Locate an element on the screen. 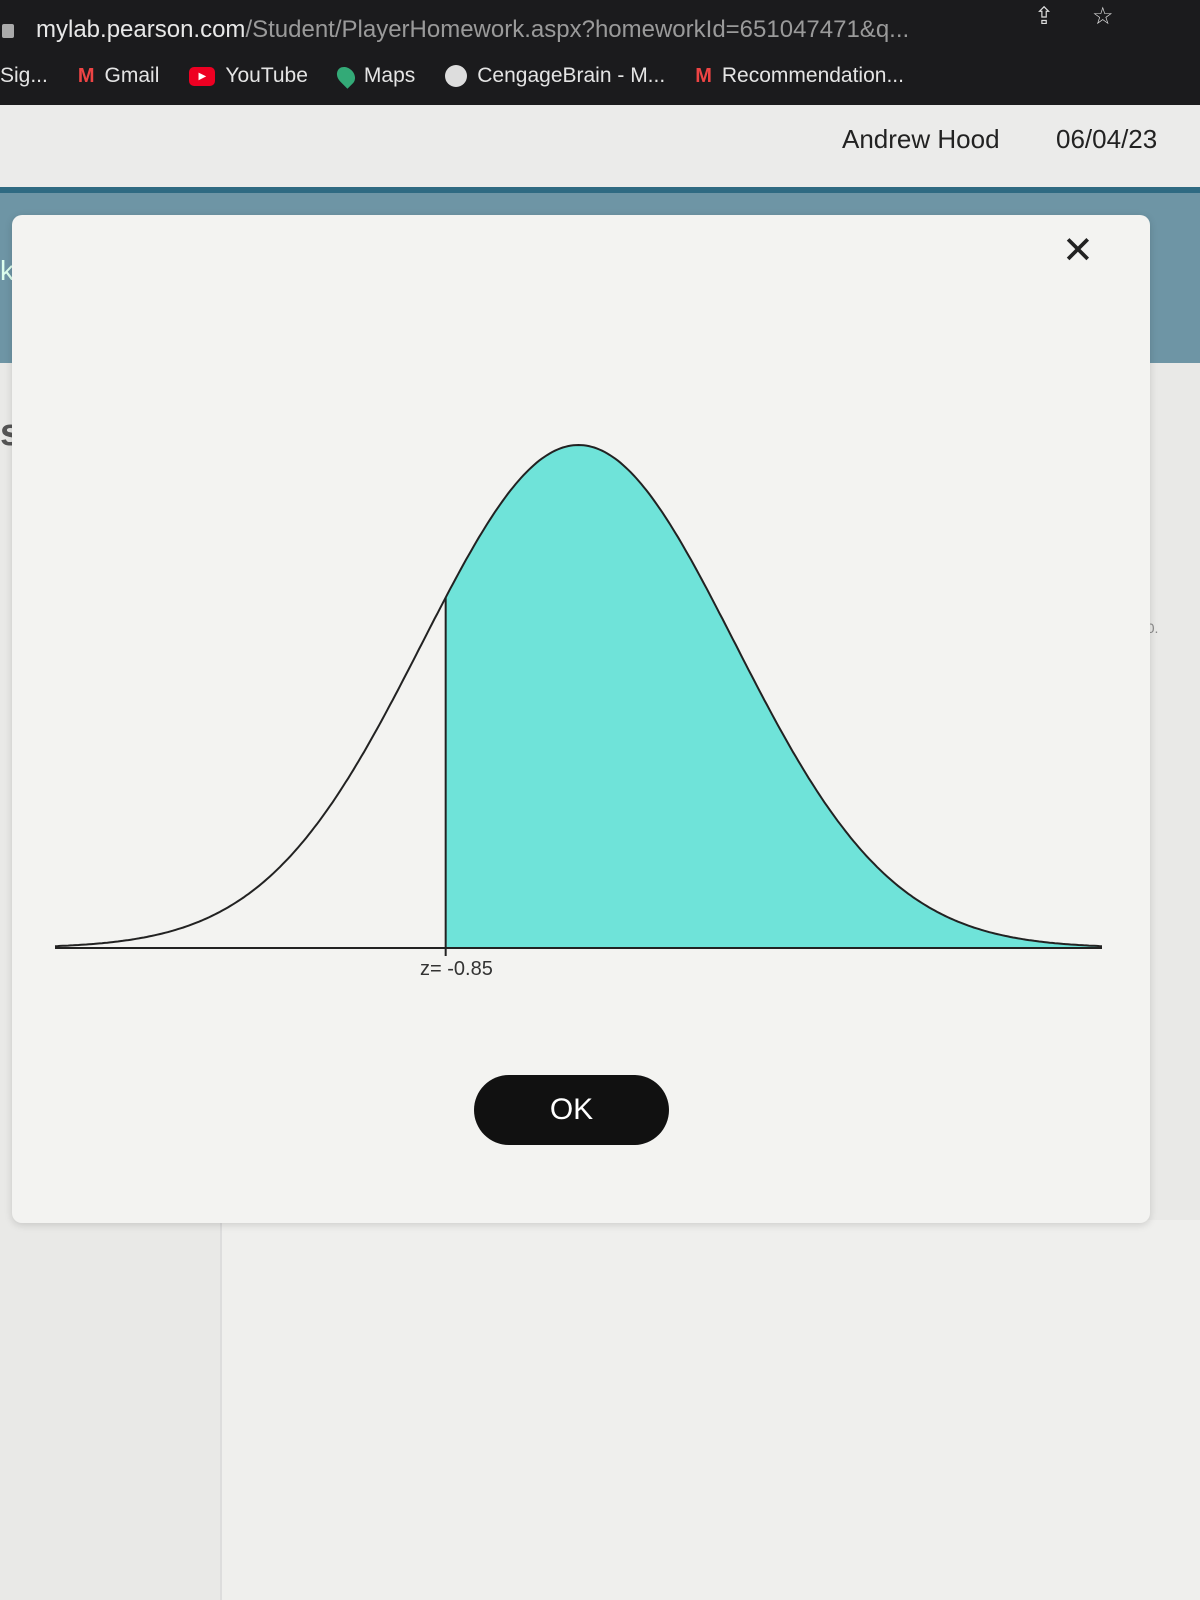 The image size is (1200, 1600). ok-button: OK is located at coordinates (571, 1110).